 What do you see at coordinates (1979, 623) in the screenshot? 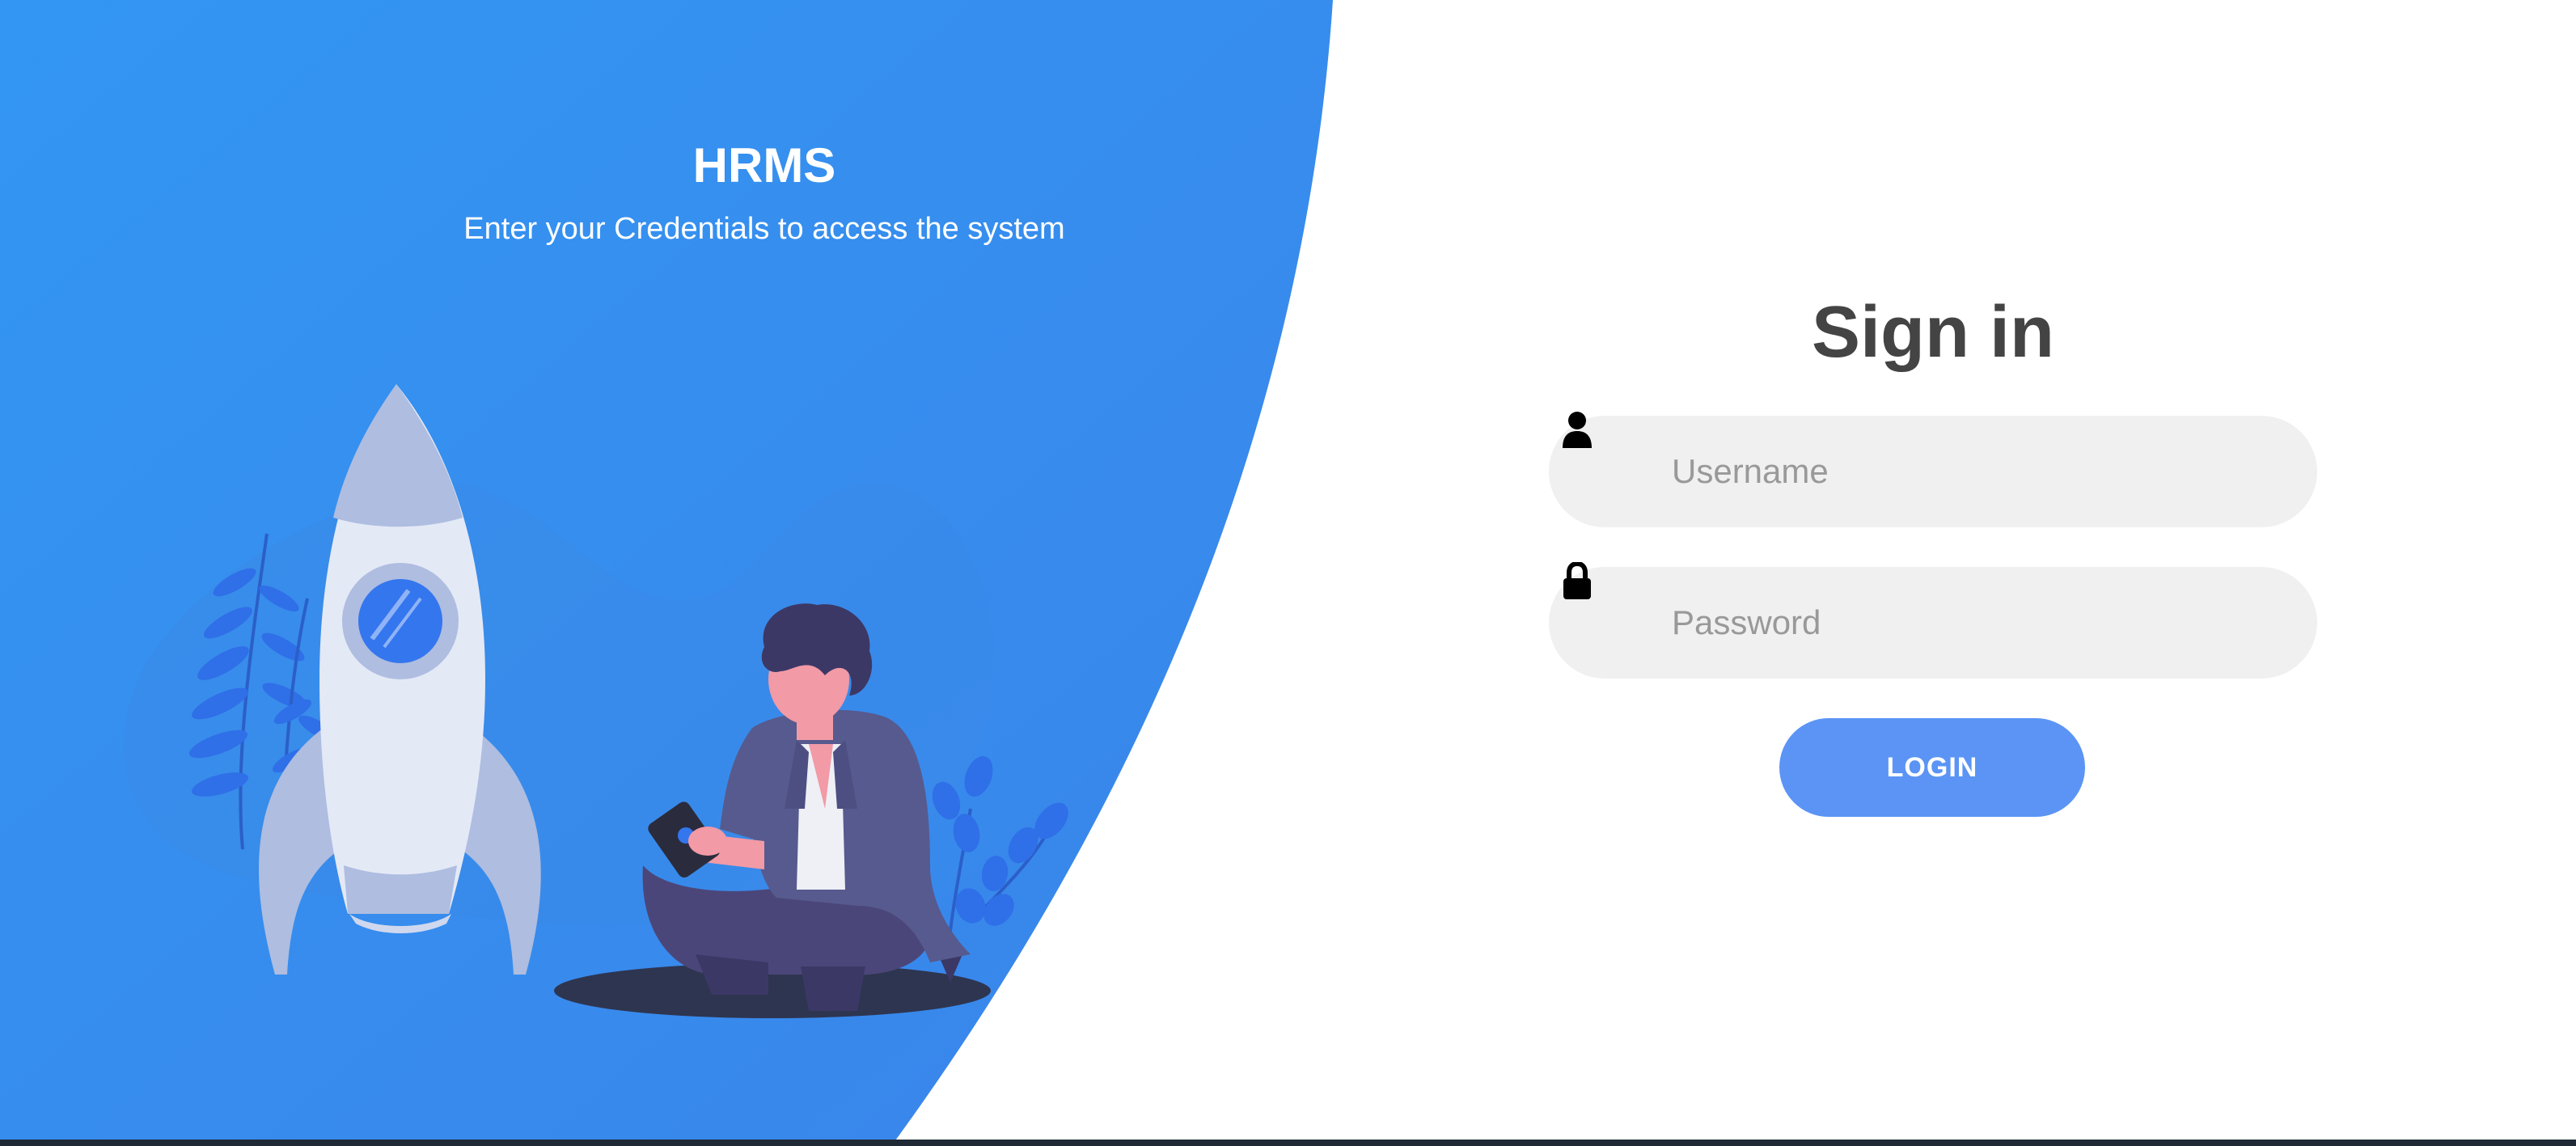
I see `password-input` at bounding box center [1979, 623].